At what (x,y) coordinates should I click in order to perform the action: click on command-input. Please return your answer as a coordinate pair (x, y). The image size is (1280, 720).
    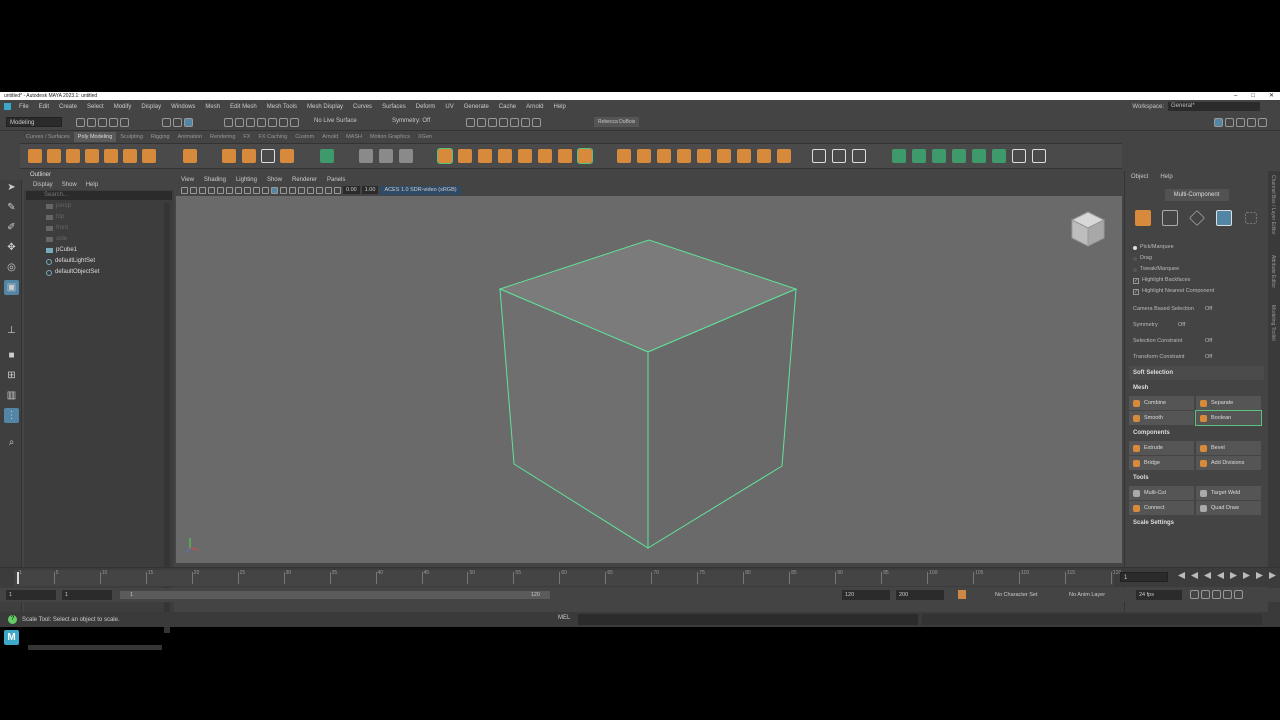
    Looking at the image, I should click on (748, 619).